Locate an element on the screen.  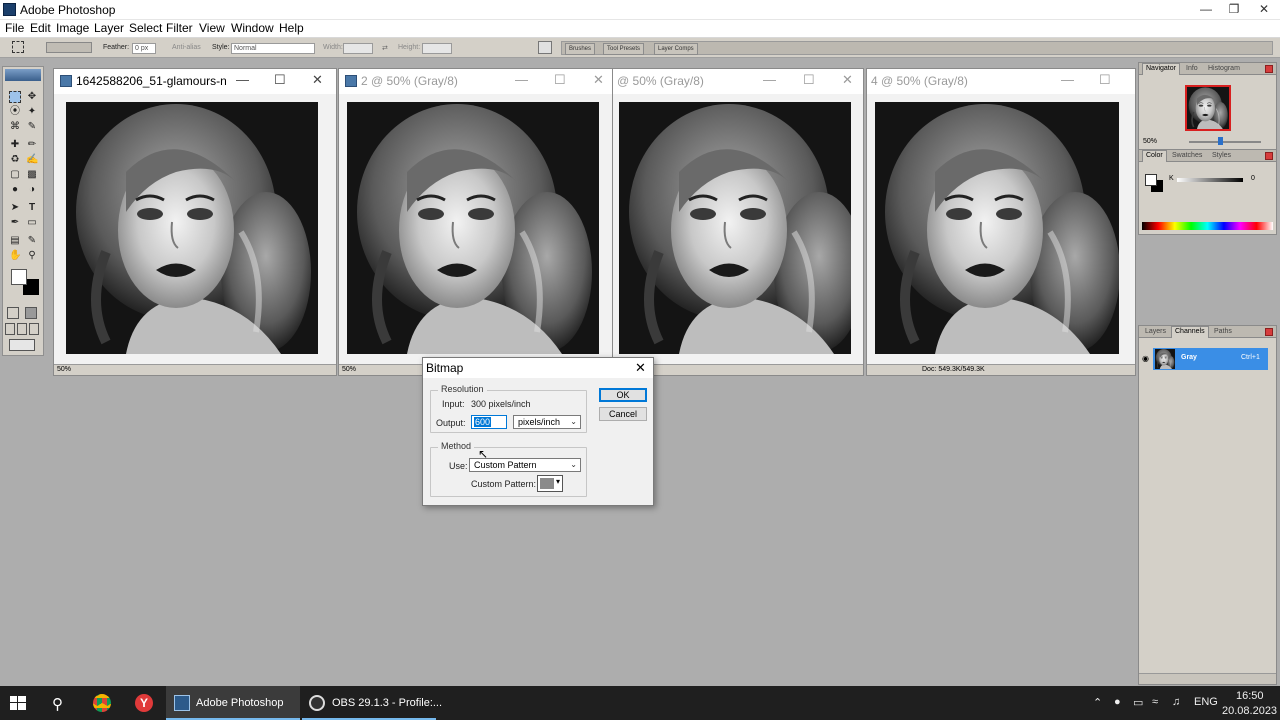
blur-tool-icon: ● is located at coordinates (15, 190).